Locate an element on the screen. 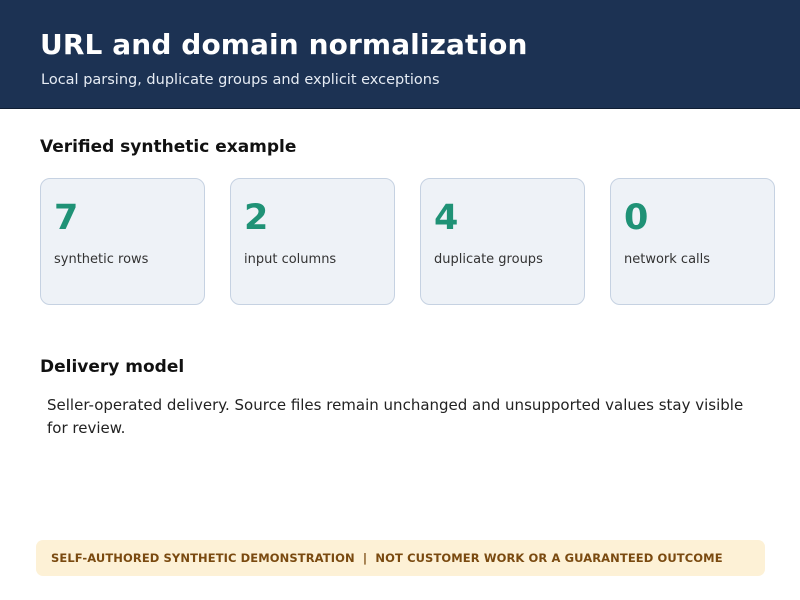 The height and width of the screenshot is (600, 800). stat-card-duplicate-groups: 4 duplicate groups is located at coordinates (502, 241).